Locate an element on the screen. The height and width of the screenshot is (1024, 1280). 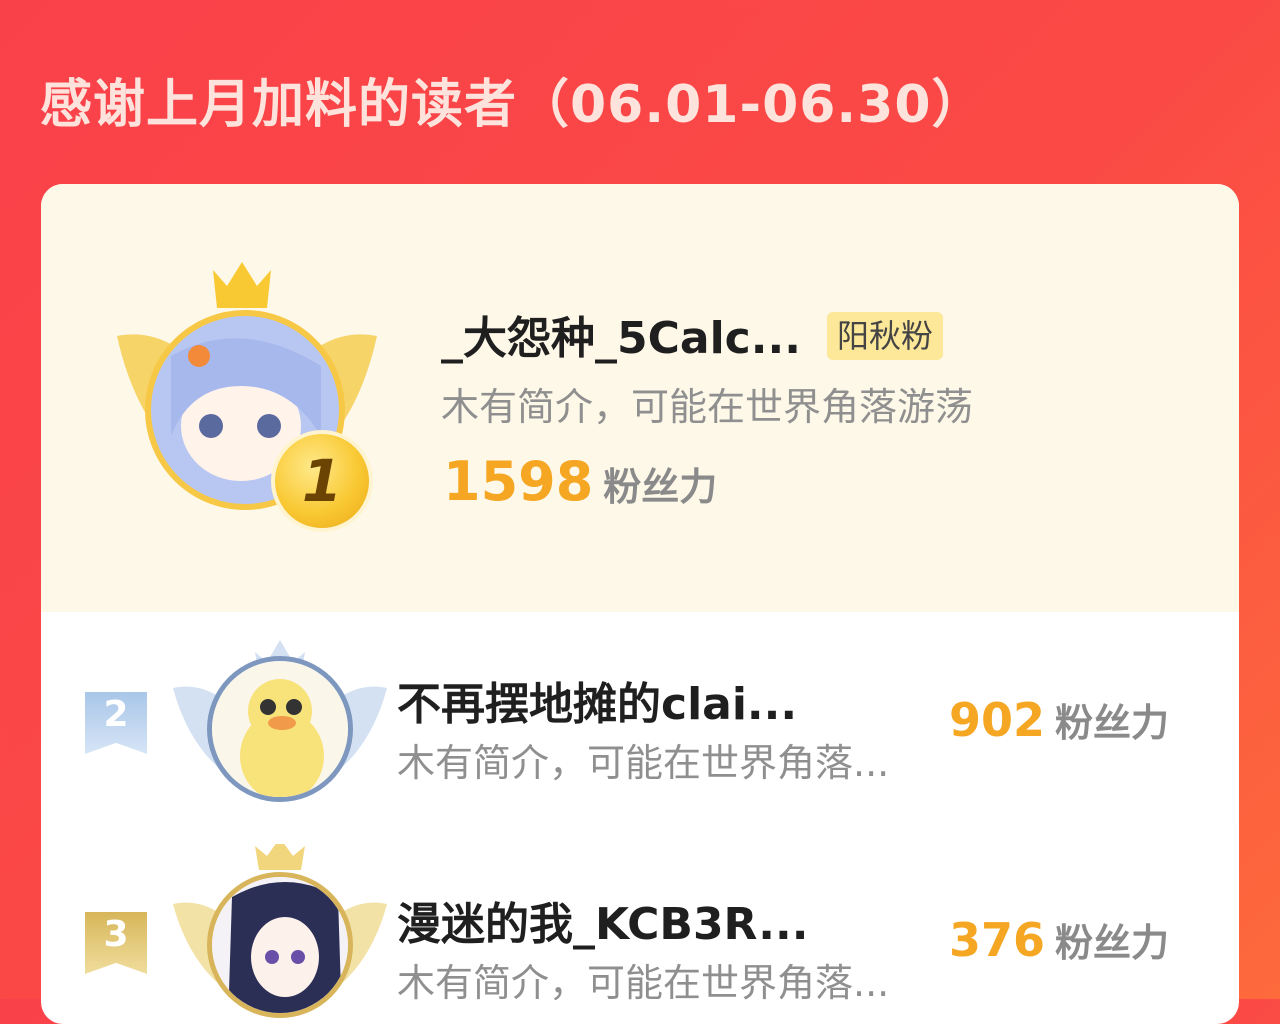
fan-power: 902 粉丝力 is located at coordinates (1059, 719).